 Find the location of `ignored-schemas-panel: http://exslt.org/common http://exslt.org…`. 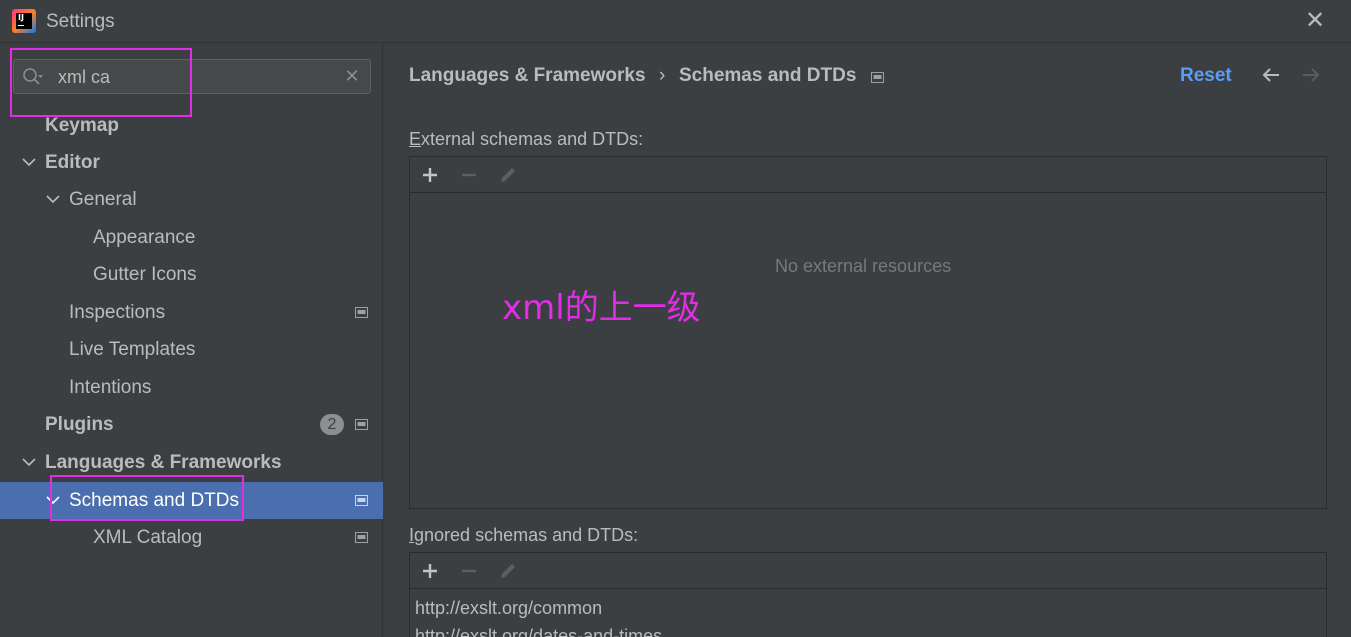

ignored-schemas-panel: http://exslt.org/common http://exslt.org… is located at coordinates (868, 594).